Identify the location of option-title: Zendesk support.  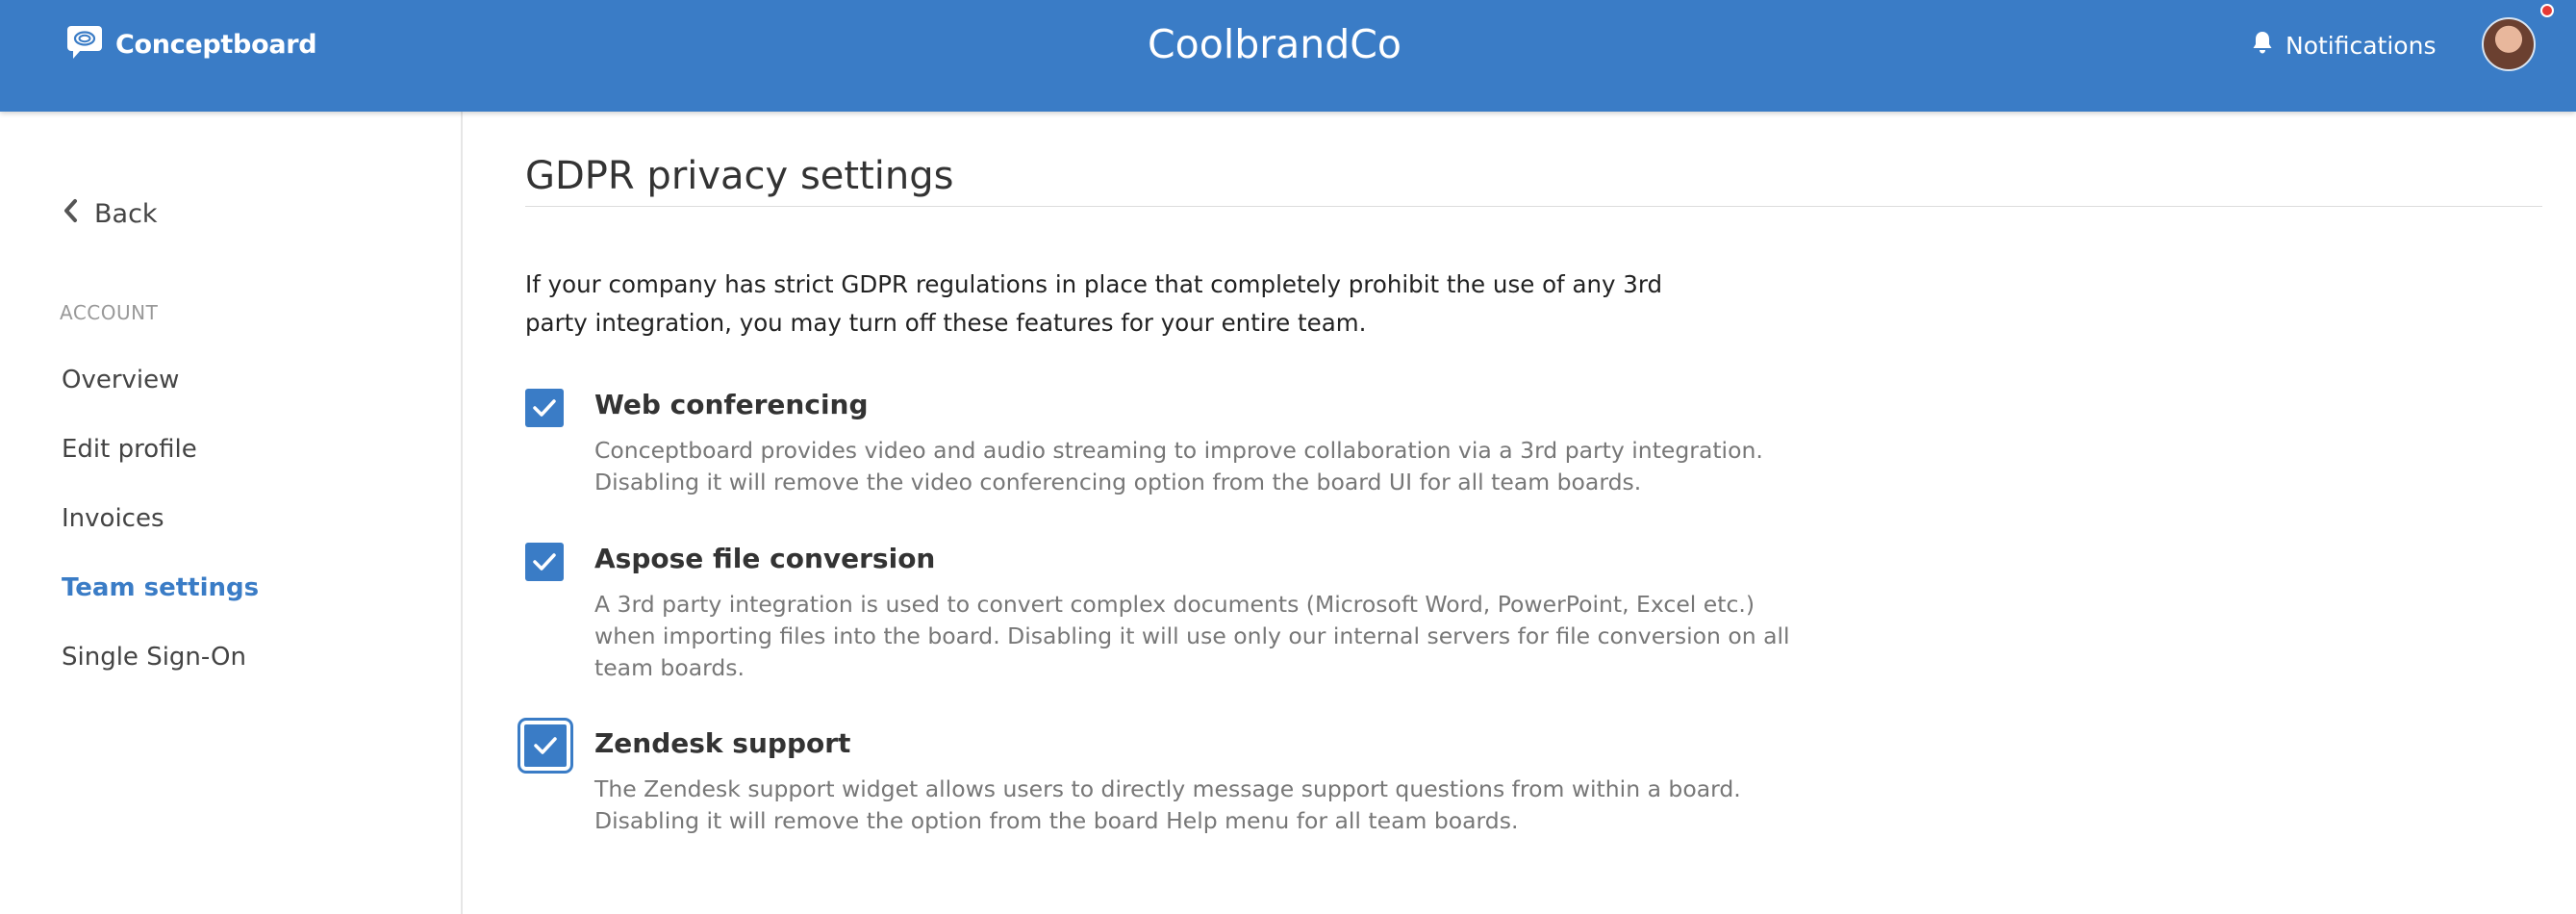
(722, 743).